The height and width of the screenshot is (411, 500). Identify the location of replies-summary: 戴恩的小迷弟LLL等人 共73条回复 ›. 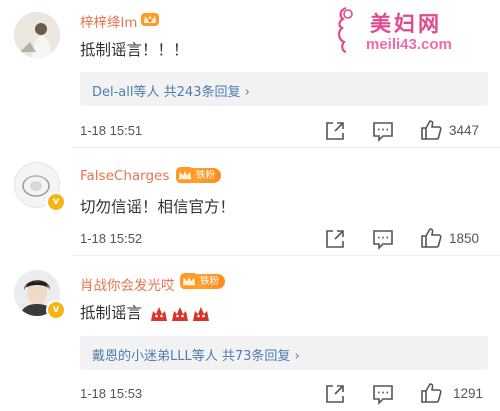
(196, 354).